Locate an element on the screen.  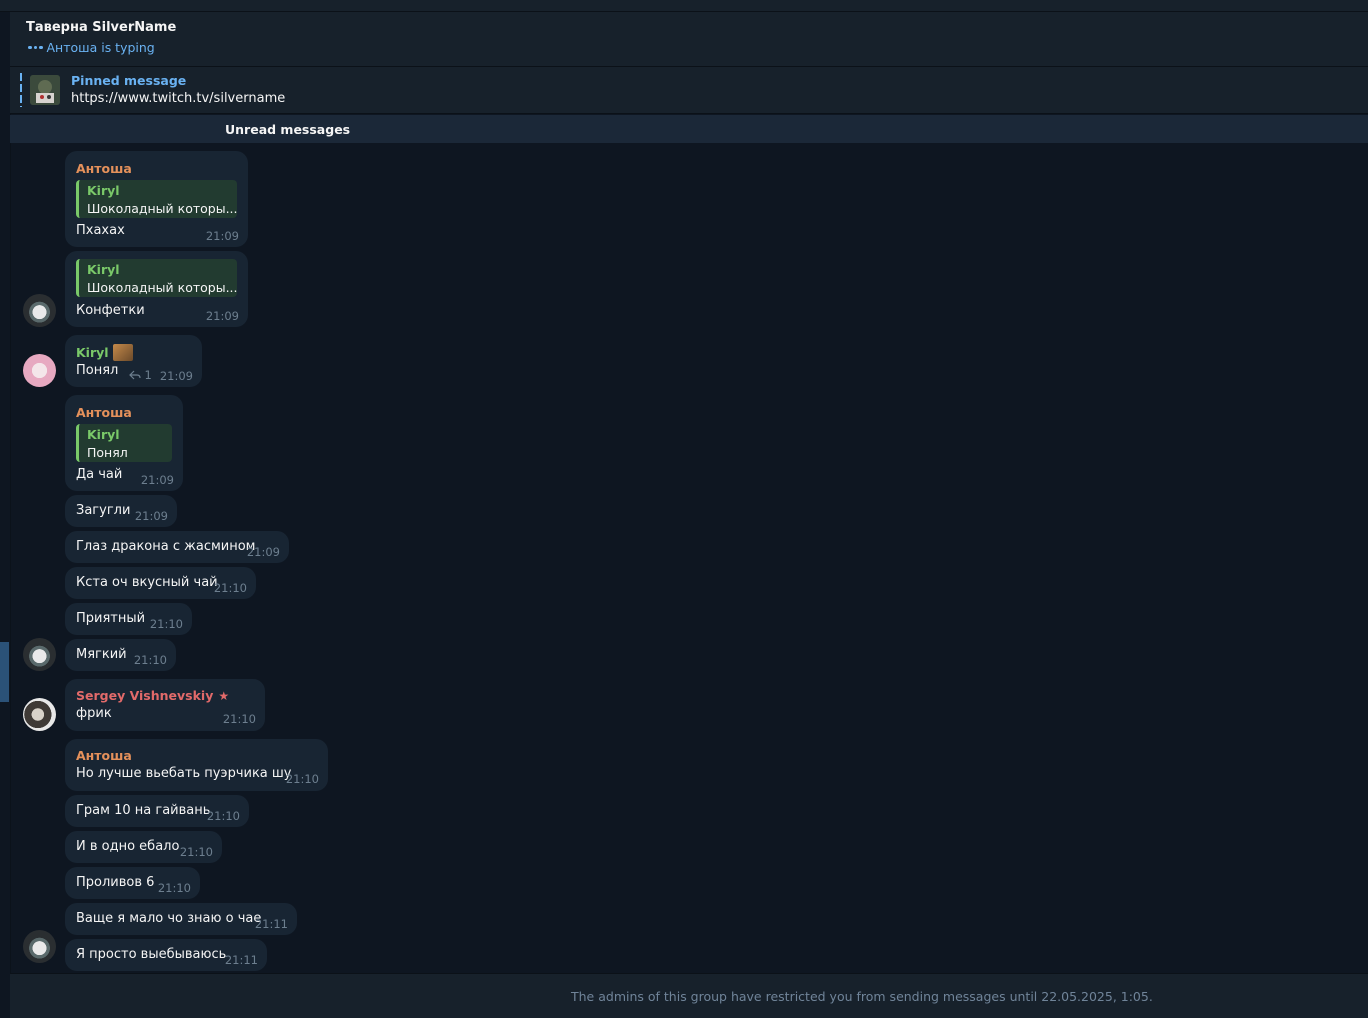
chat-title: Таверна SilverName is located at coordinates (101, 27).